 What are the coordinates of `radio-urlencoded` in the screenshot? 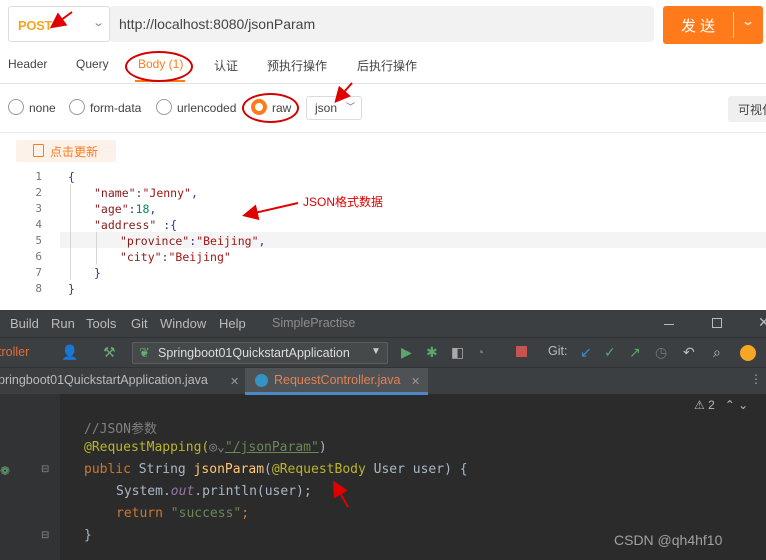 It's located at (164, 107).